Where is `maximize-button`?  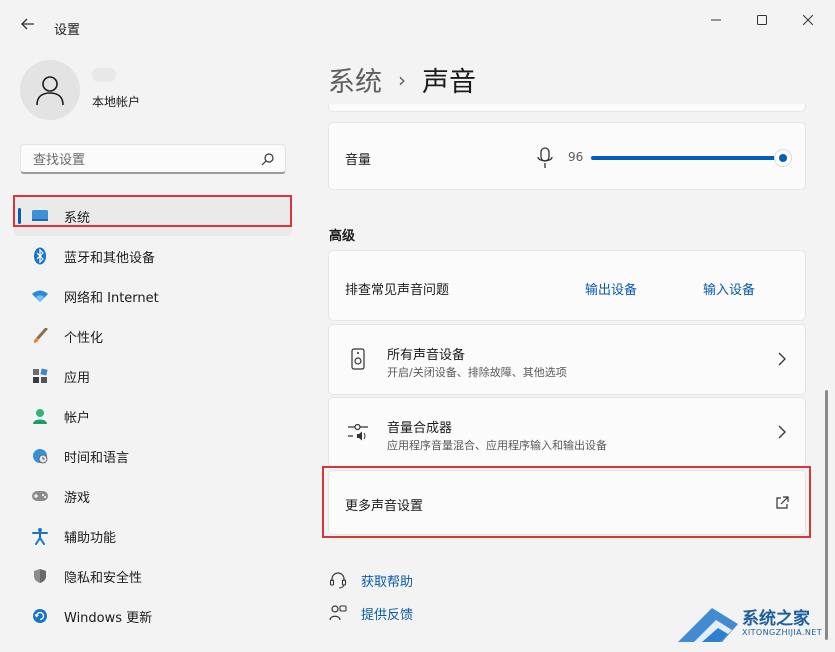
maximize-button is located at coordinates (762, 20).